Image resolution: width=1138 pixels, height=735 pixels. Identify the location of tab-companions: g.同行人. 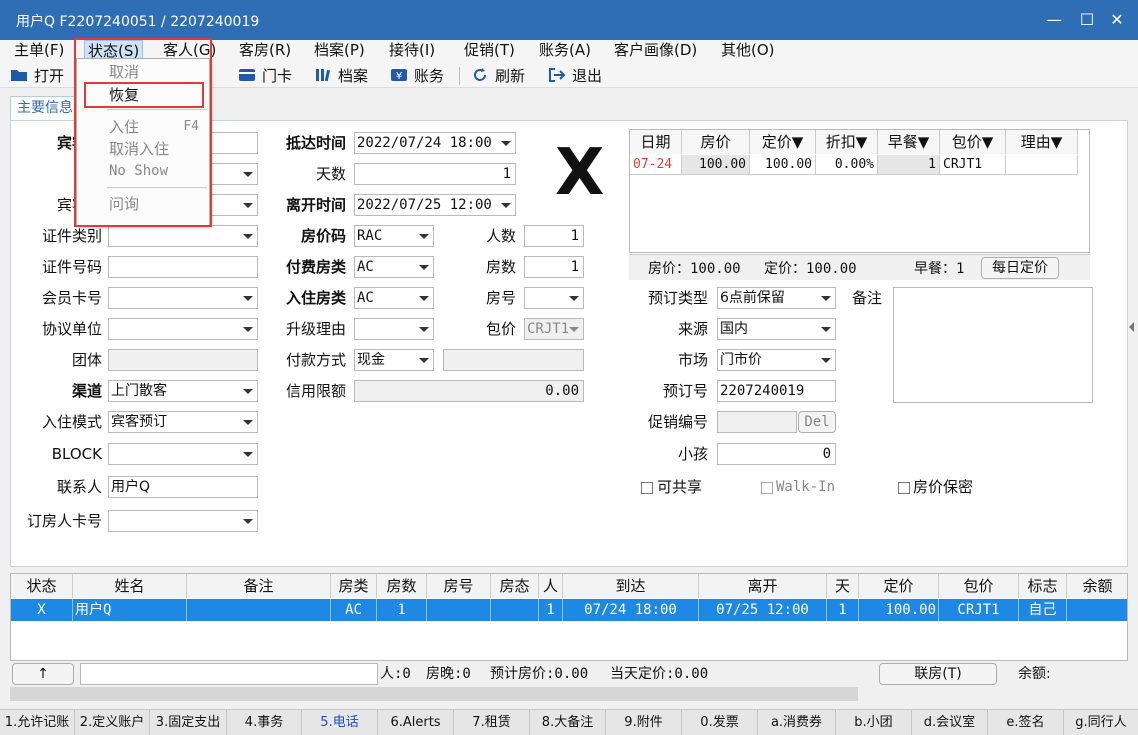
(1101, 722).